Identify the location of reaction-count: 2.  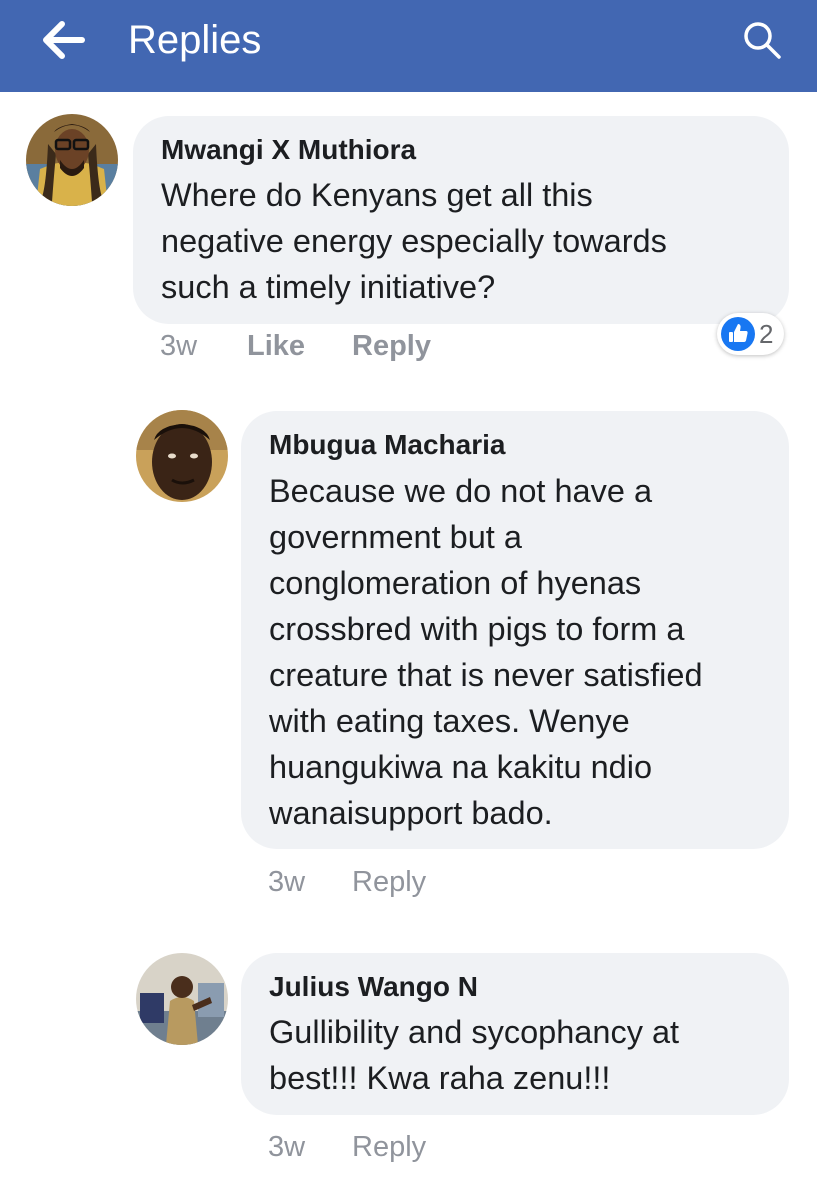
(766, 334).